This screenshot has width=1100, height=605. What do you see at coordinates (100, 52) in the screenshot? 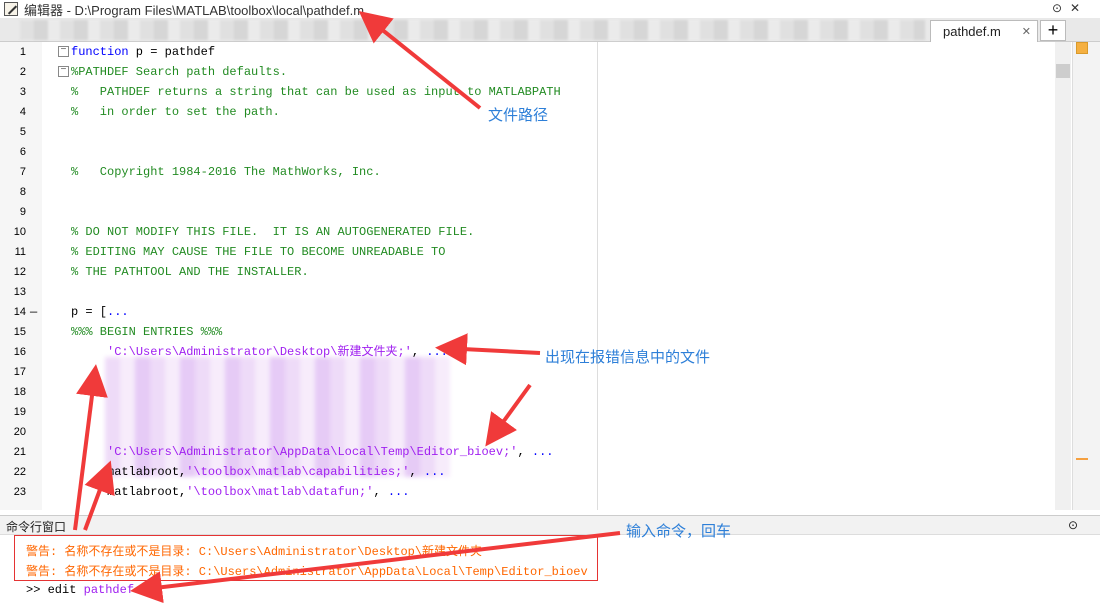
I see `token: function` at bounding box center [100, 52].